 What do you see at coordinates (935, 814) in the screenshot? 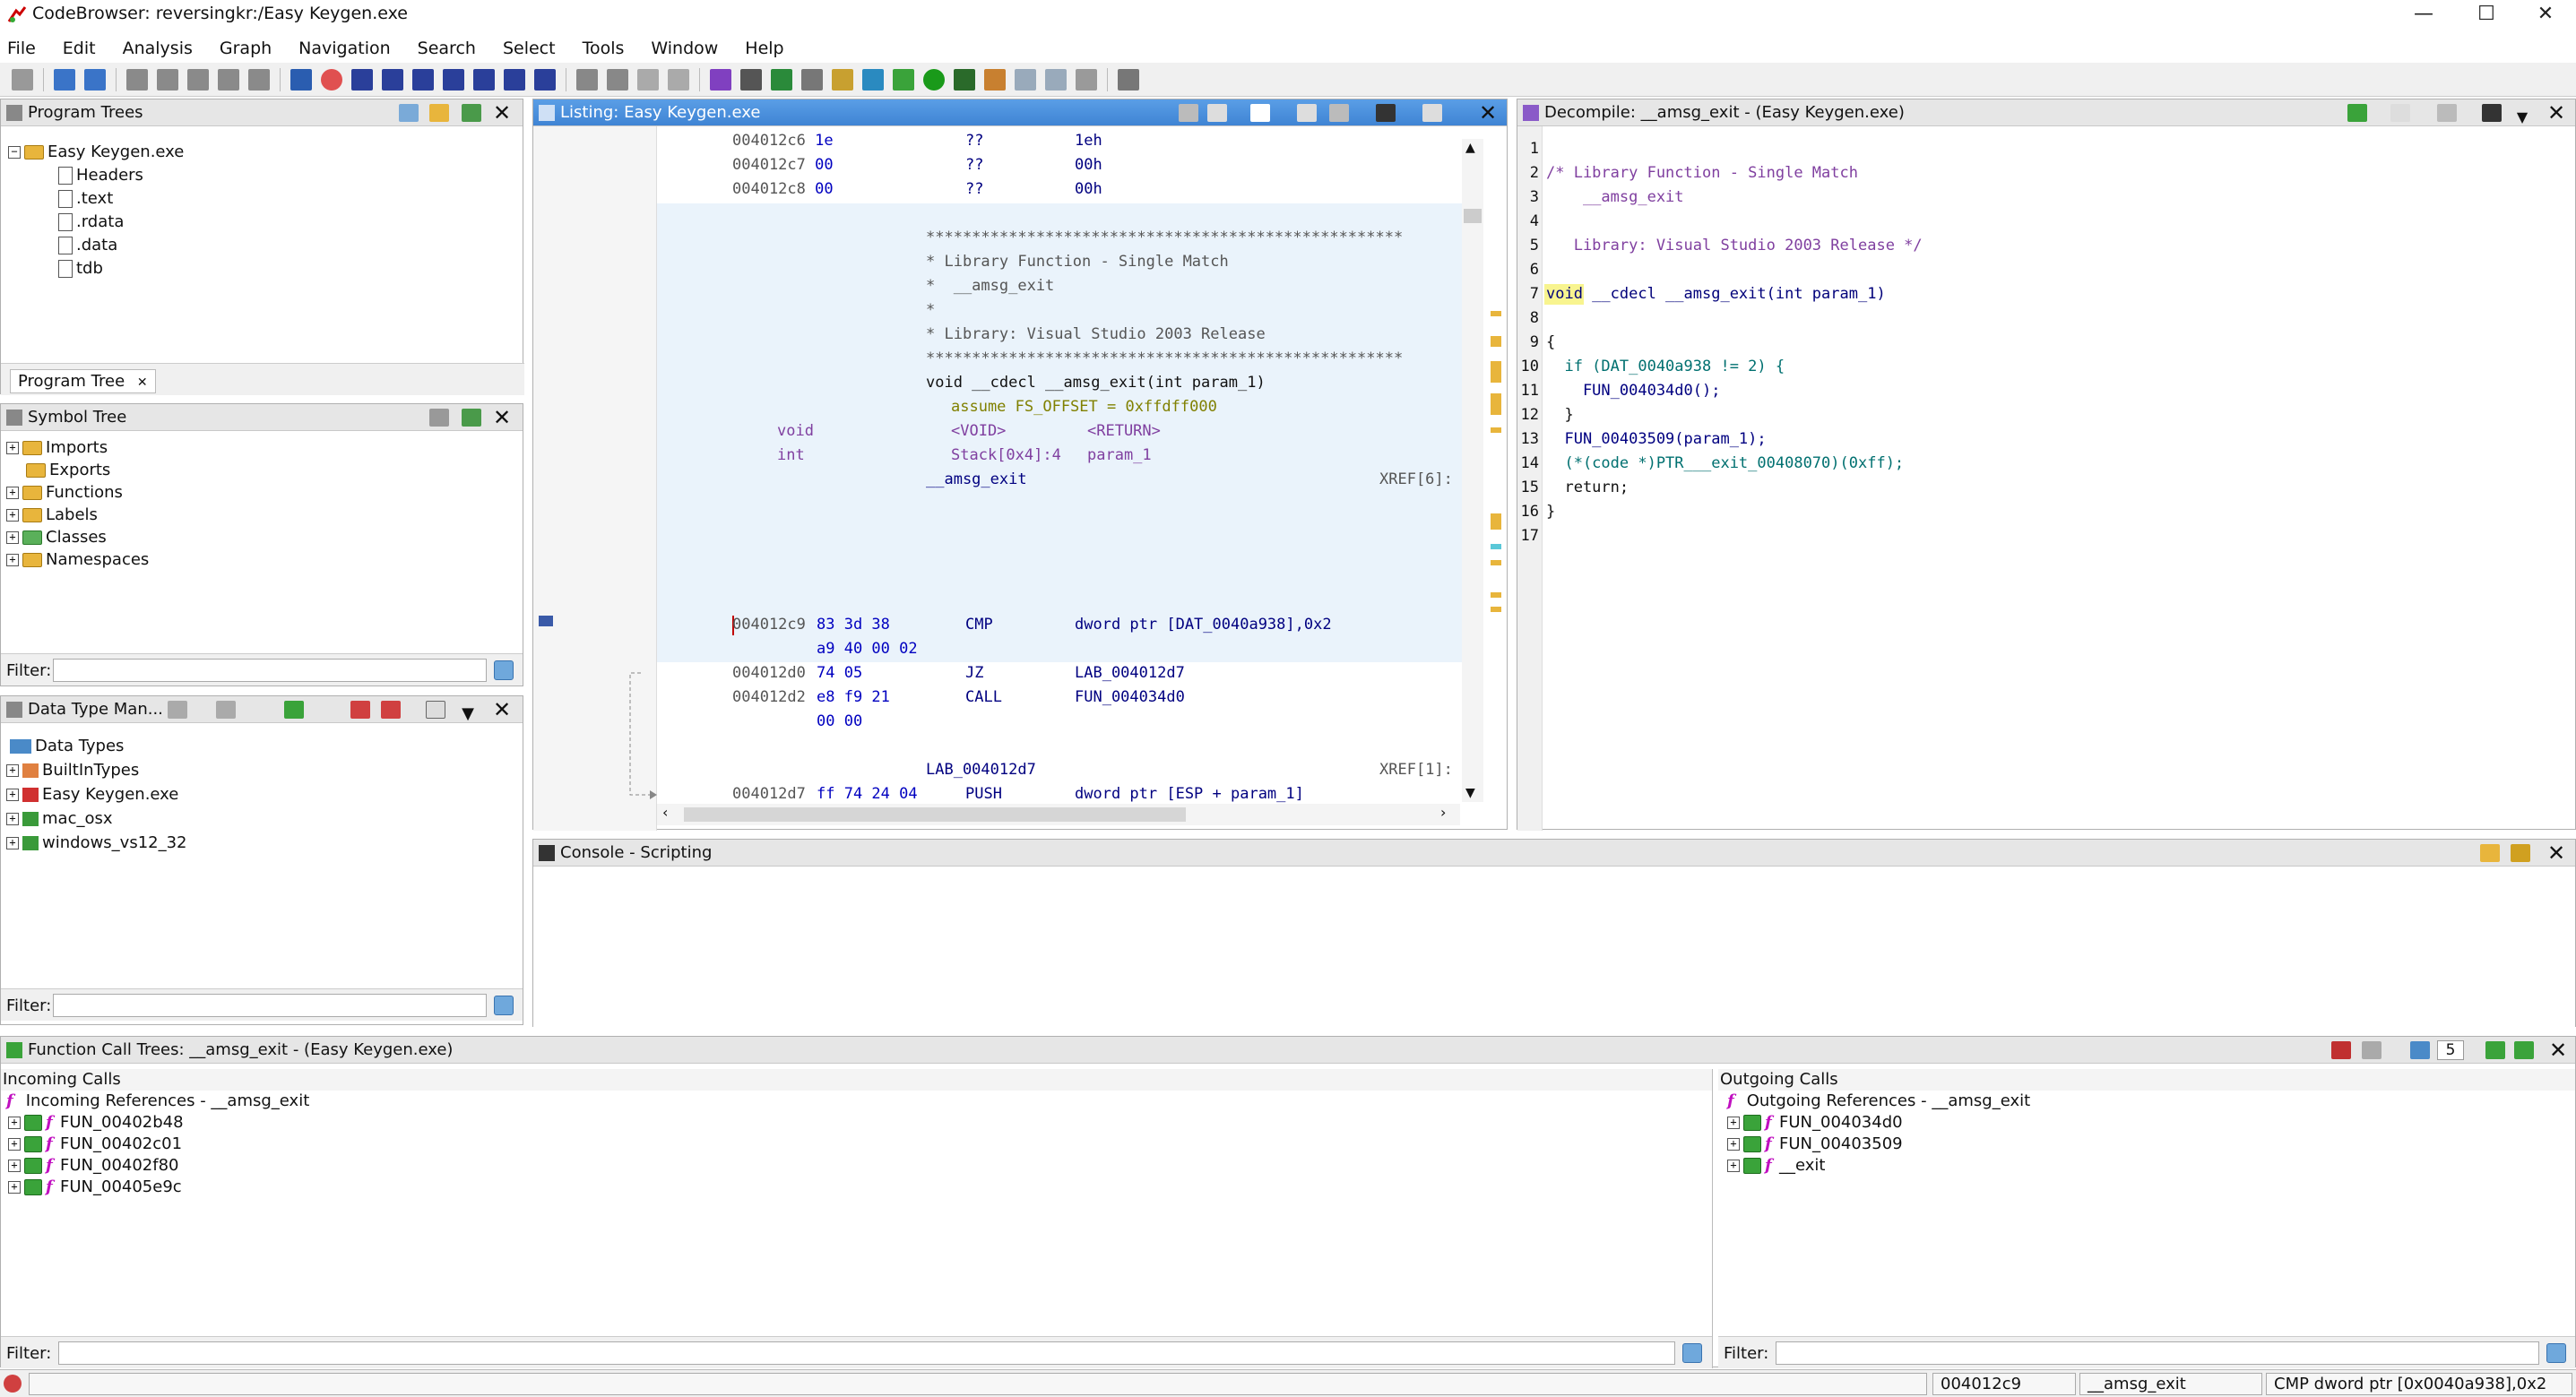
I see `hscroll-thumb` at bounding box center [935, 814].